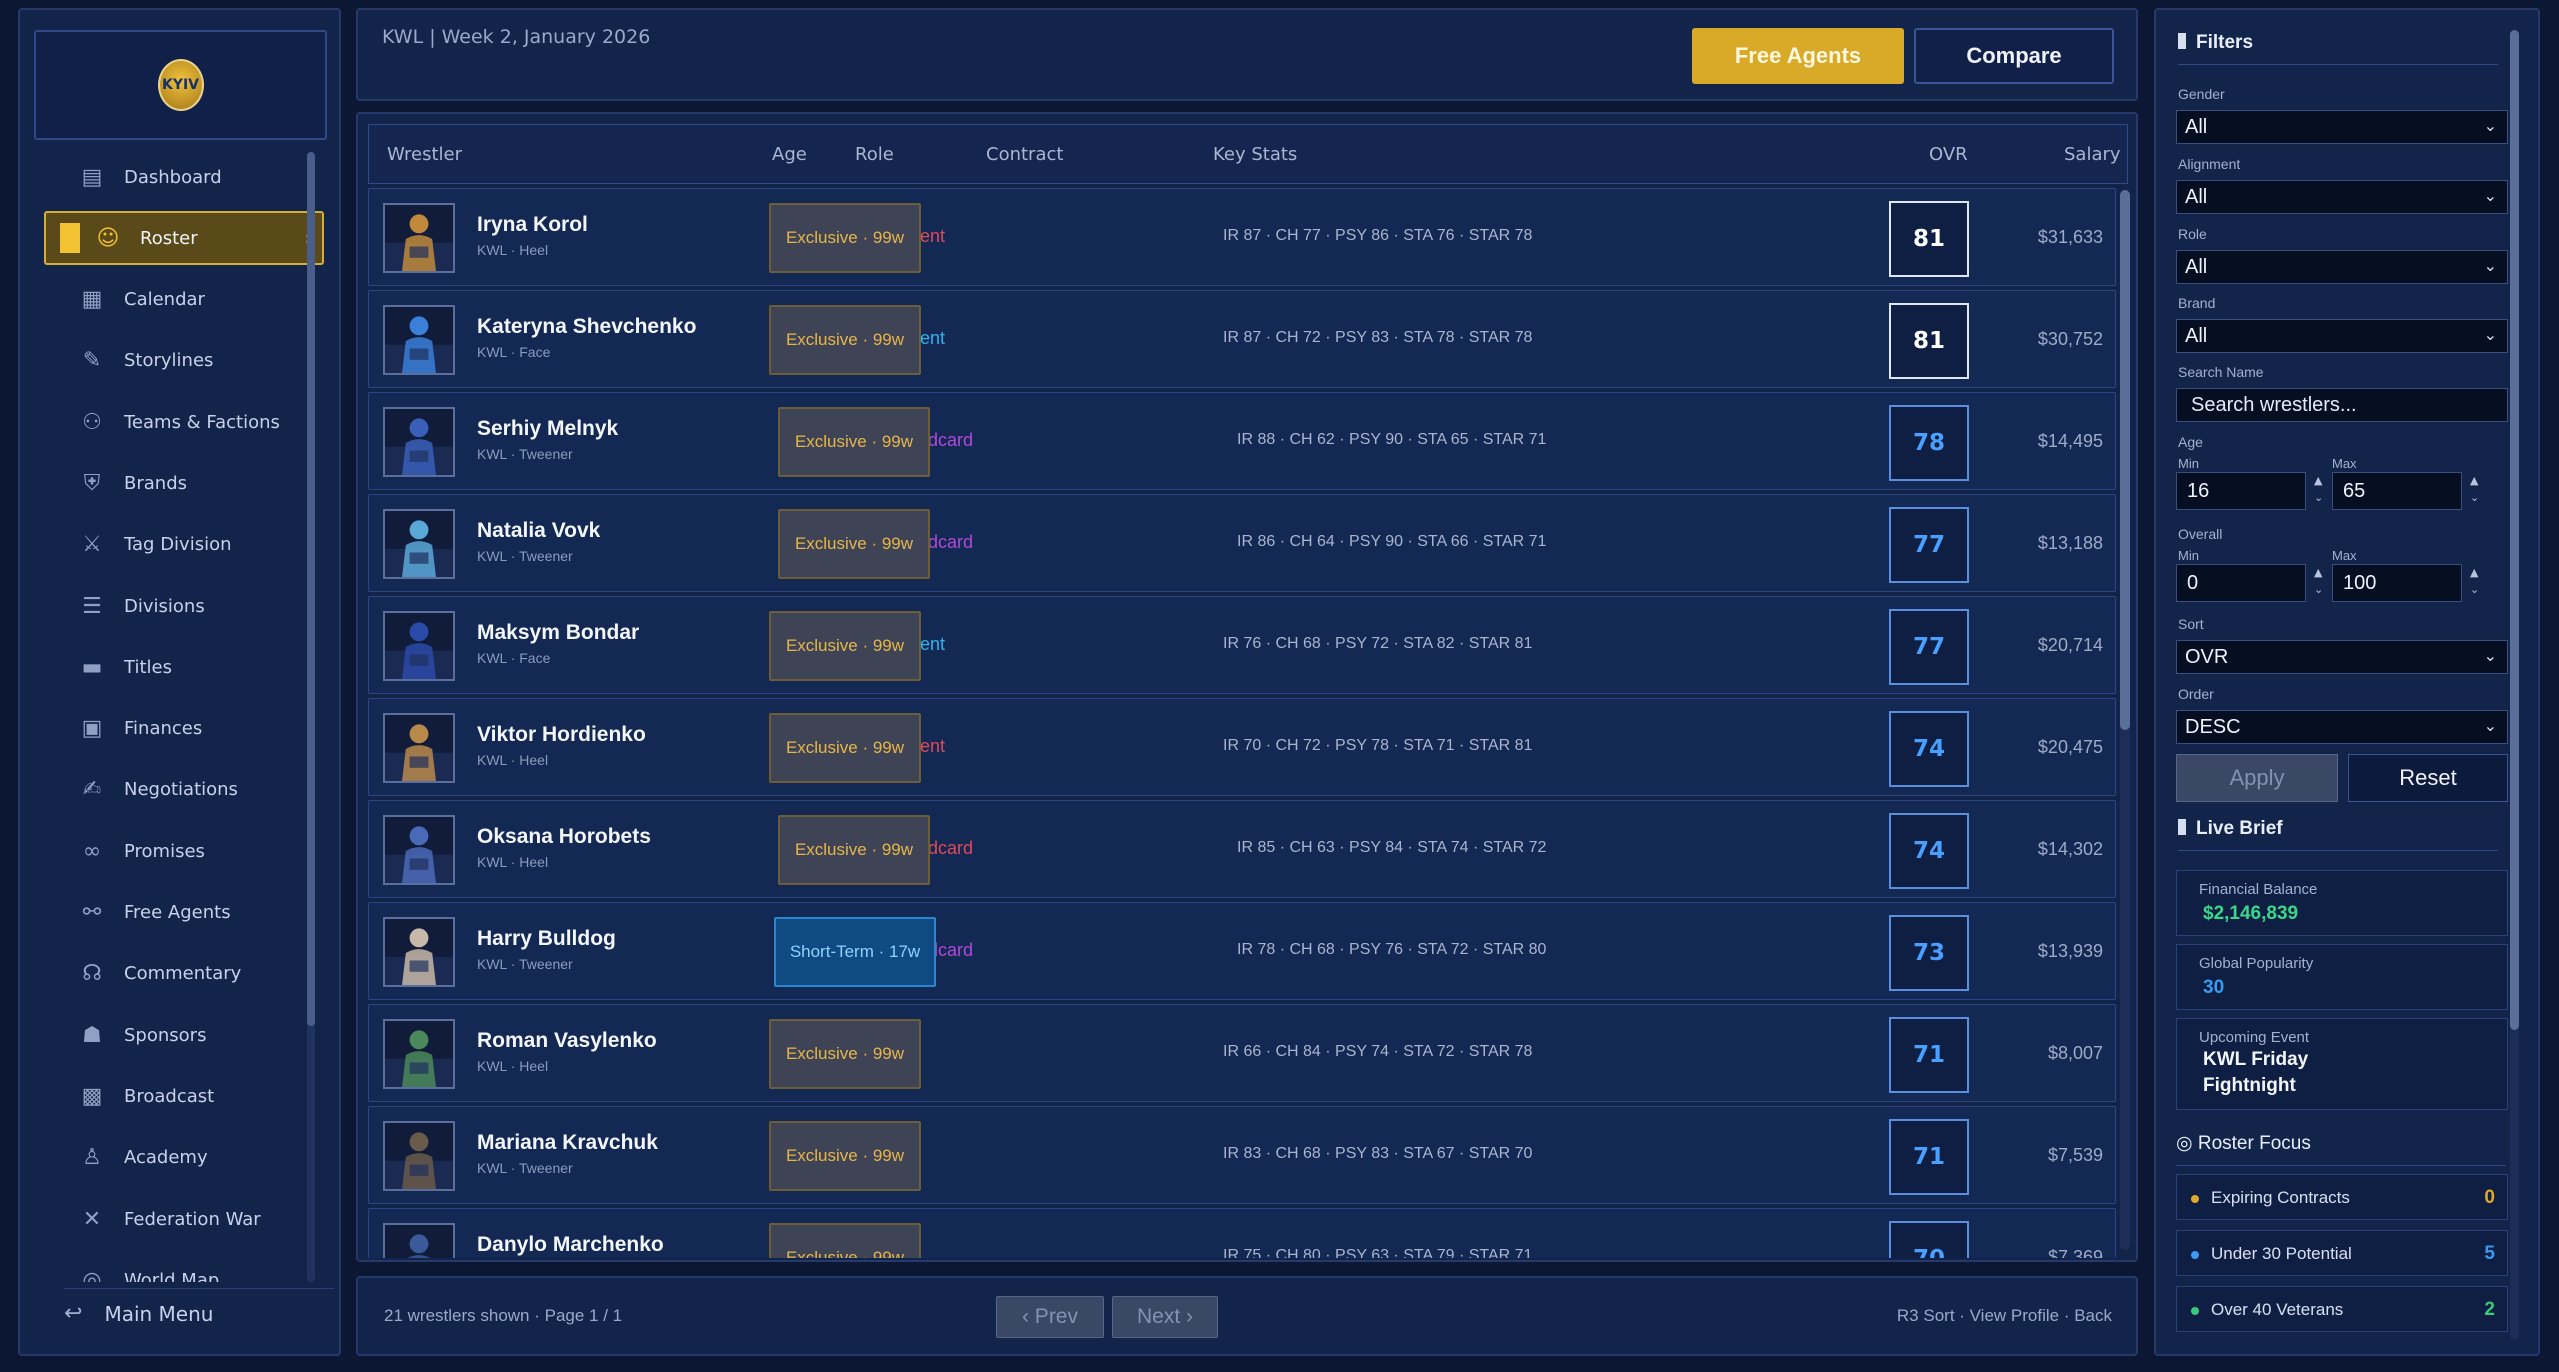  What do you see at coordinates (516, 37) in the screenshot?
I see `page-title: KWL | Week 2, January 2026` at bounding box center [516, 37].